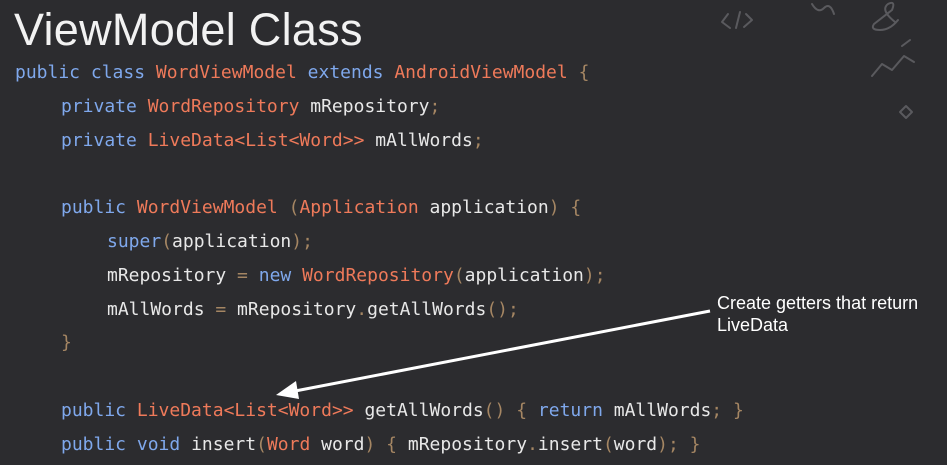  I want to click on code-token: class, so click(118, 72).